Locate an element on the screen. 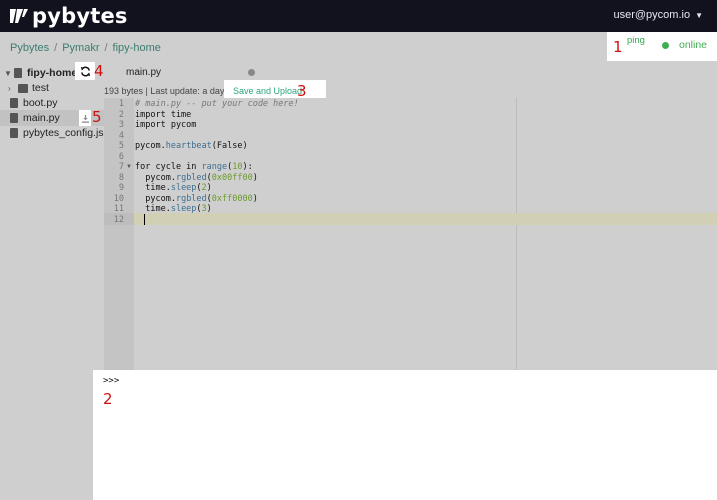  chevron-right-icon: › is located at coordinates (9, 88).